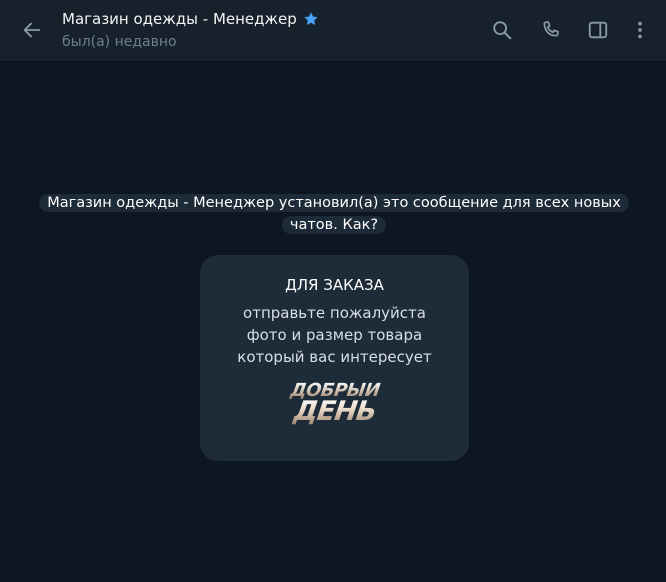 The width and height of the screenshot is (666, 582). I want to click on phone-icon, so click(551, 29).